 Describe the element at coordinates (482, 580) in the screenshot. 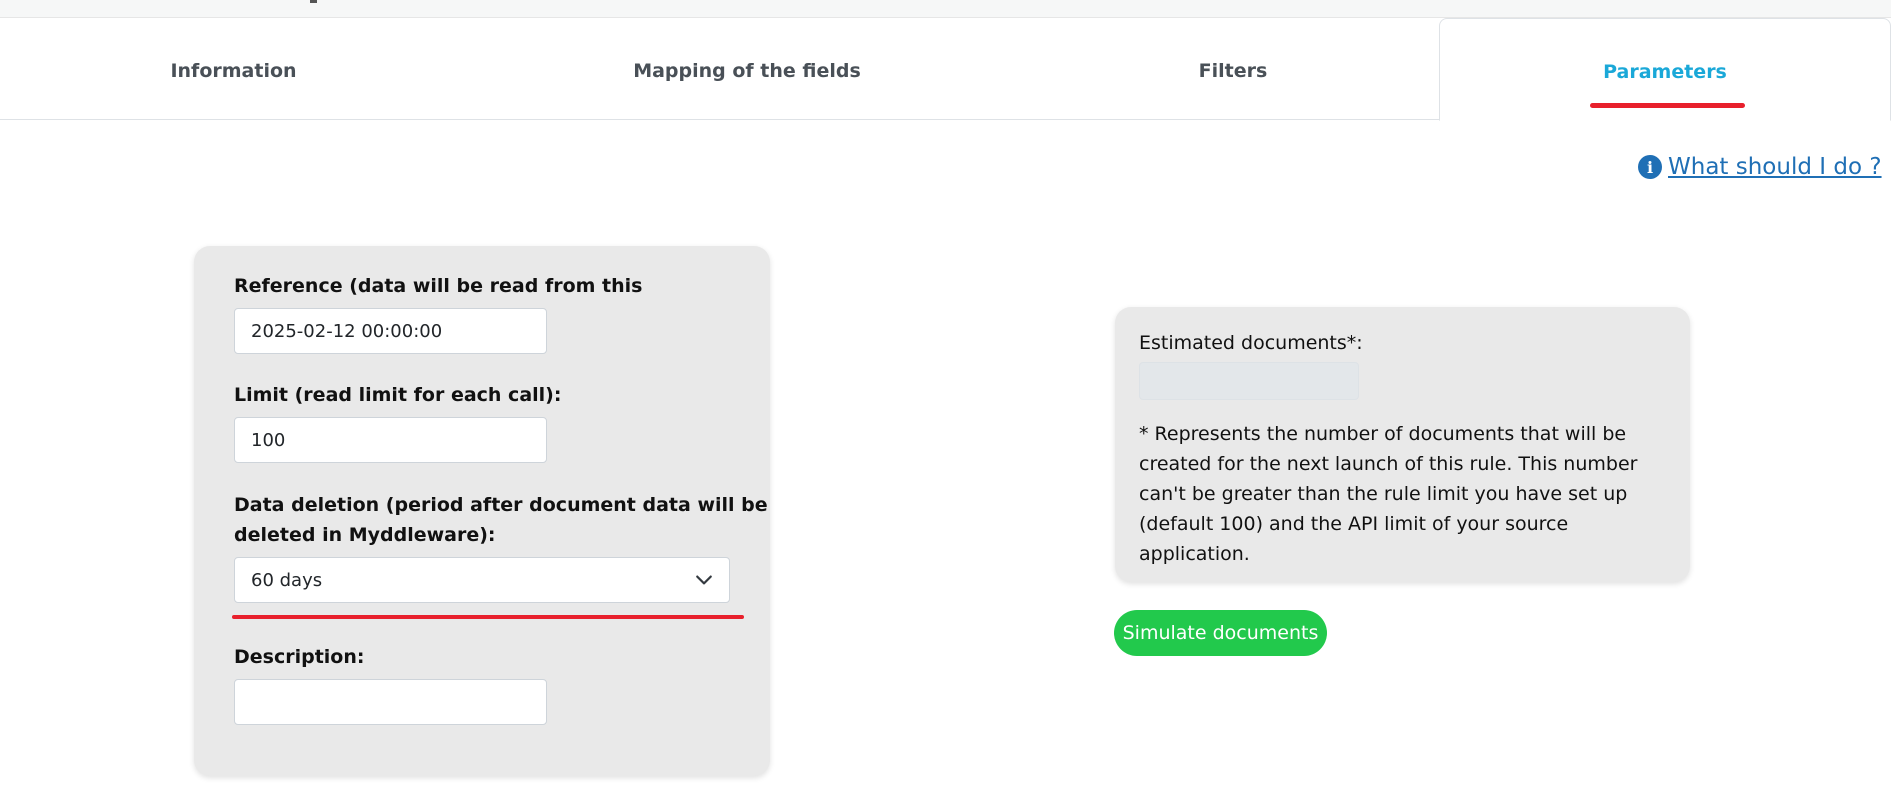

I see `deletion-select: 60 days` at that location.